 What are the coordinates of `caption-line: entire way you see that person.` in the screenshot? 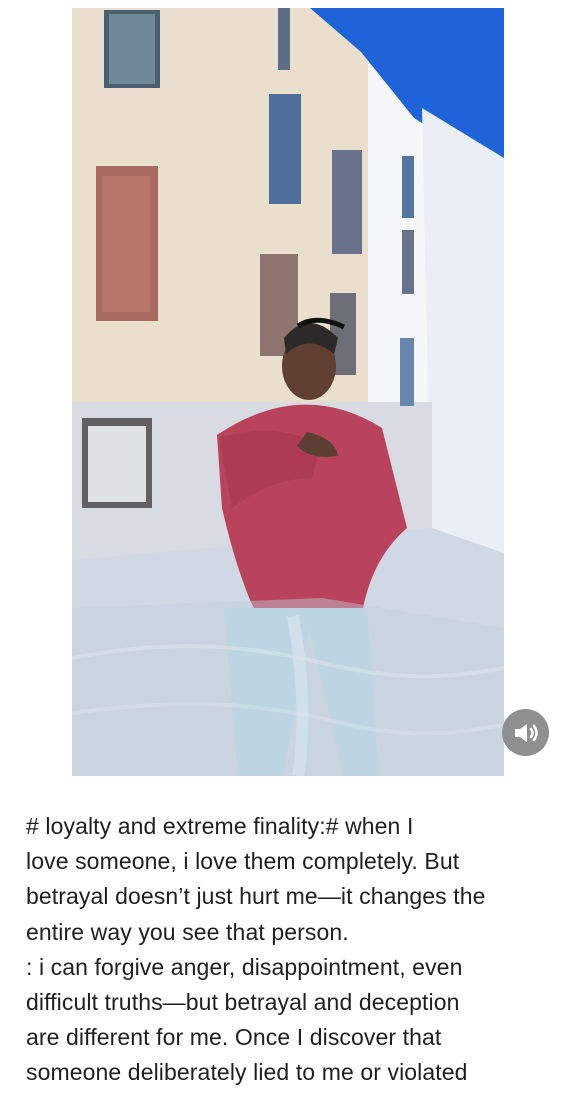 It's located at (187, 931).